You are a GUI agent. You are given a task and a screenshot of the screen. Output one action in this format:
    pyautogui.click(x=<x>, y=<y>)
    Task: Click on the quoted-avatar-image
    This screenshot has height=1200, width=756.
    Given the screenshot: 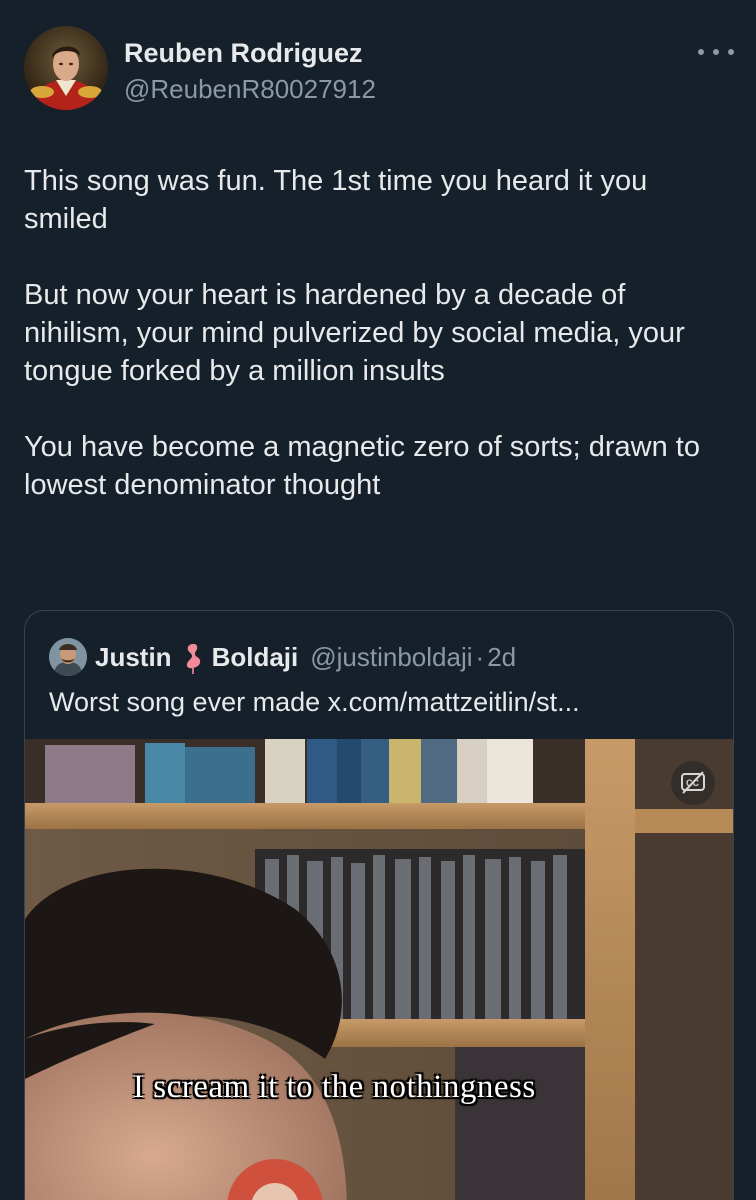 What is the action you would take?
    pyautogui.click(x=68, y=657)
    